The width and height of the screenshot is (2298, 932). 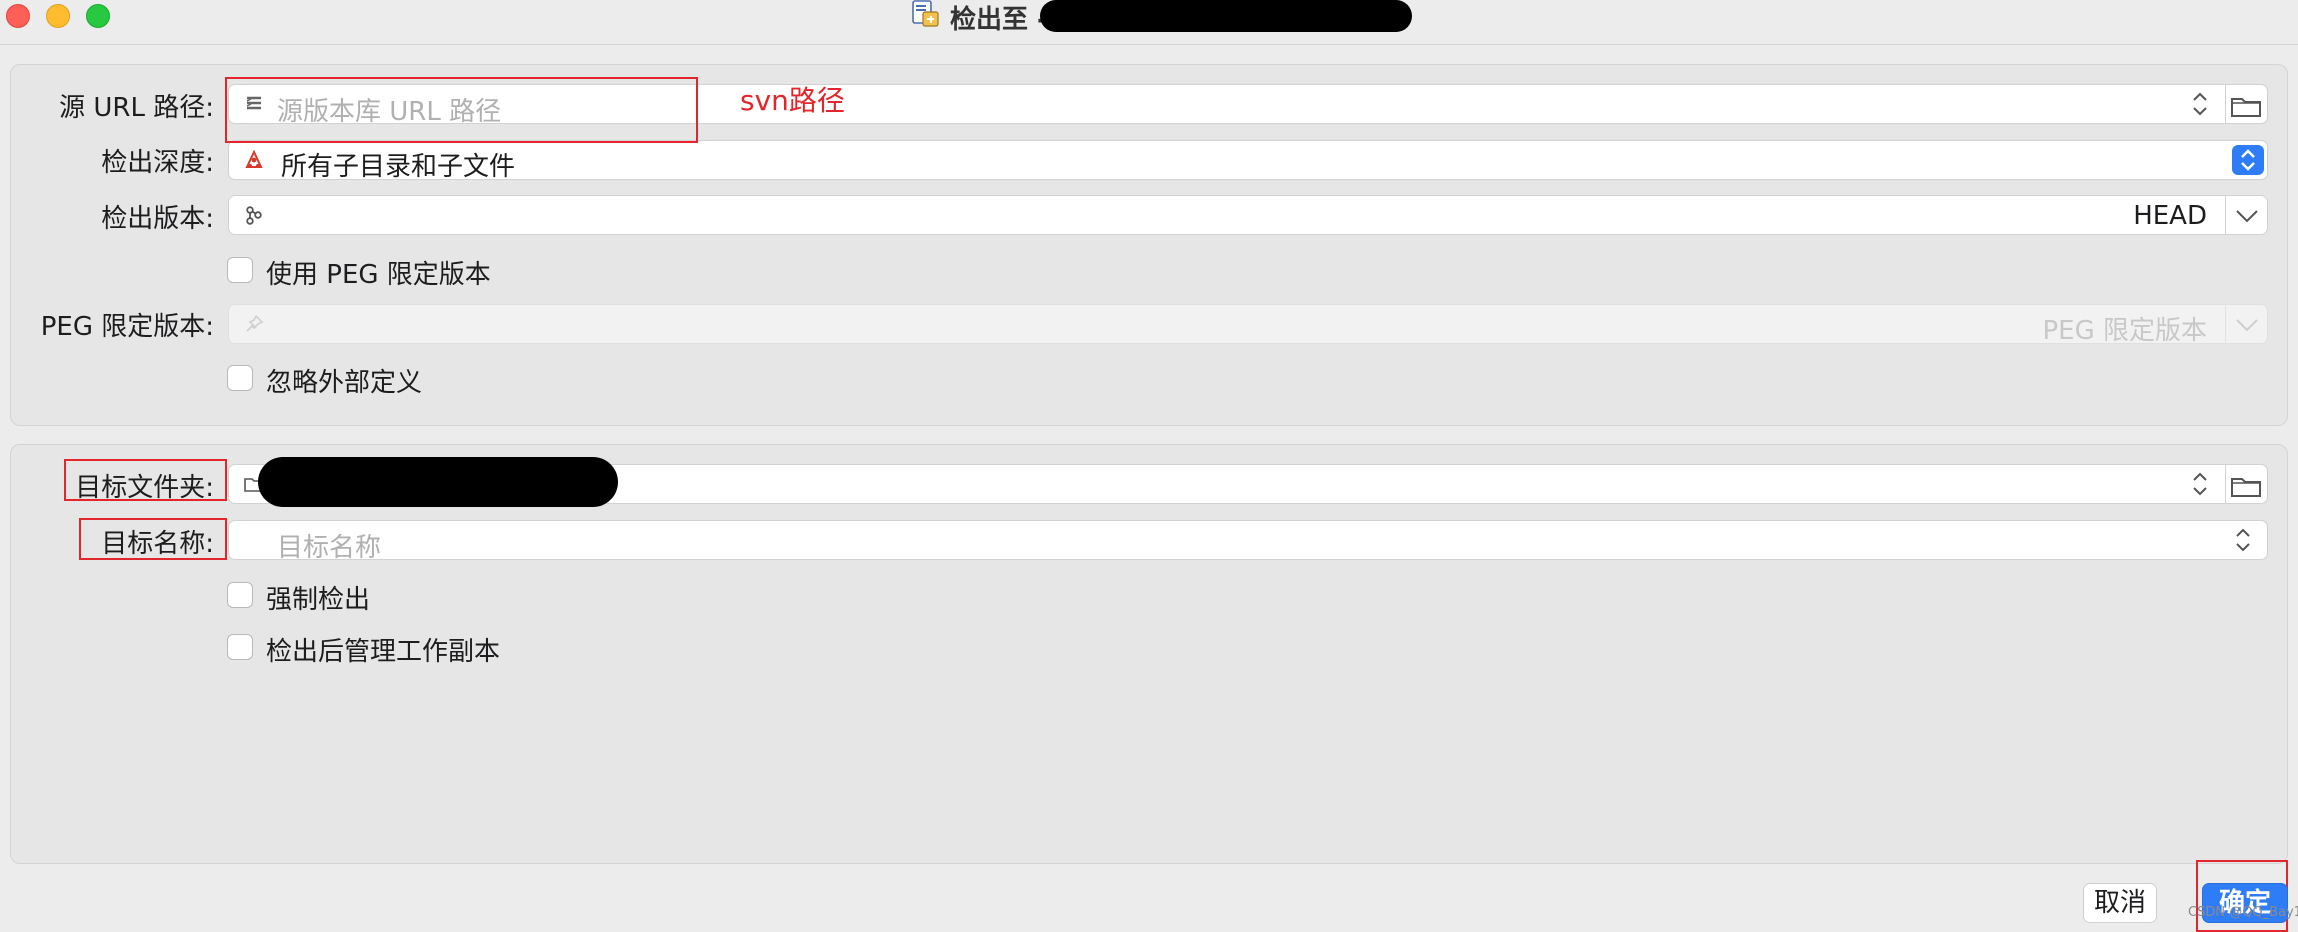 I want to click on force-checkout-checkbox, so click(x=240, y=595).